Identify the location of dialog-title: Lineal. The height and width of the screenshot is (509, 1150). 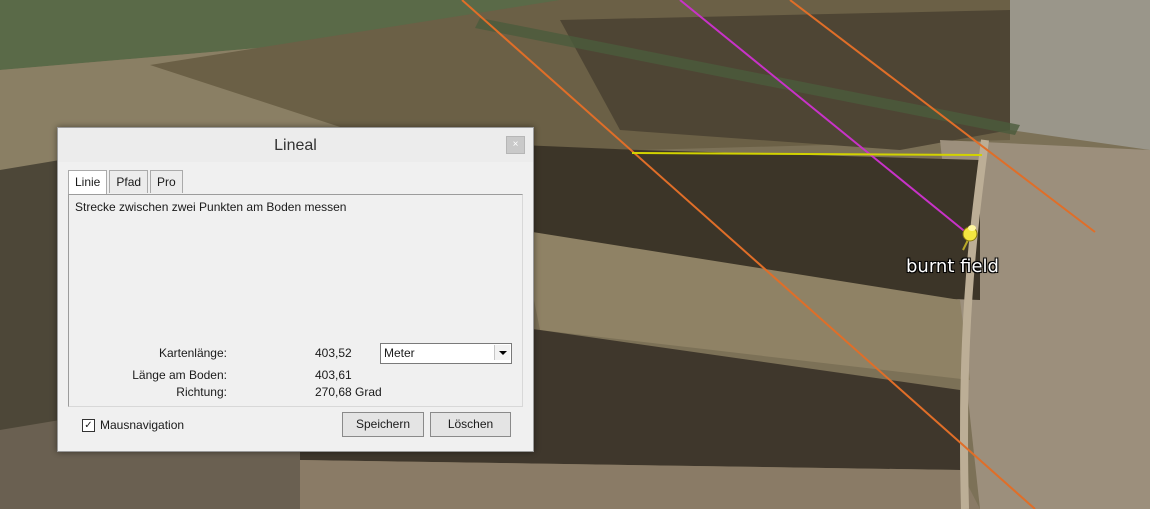
(295, 145).